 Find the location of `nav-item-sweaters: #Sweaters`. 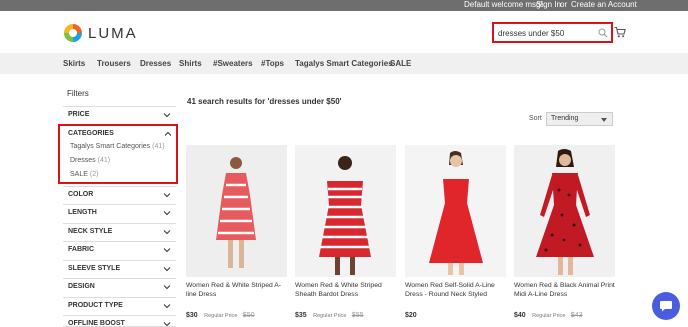

nav-item-sweaters: #Sweaters is located at coordinates (233, 63).